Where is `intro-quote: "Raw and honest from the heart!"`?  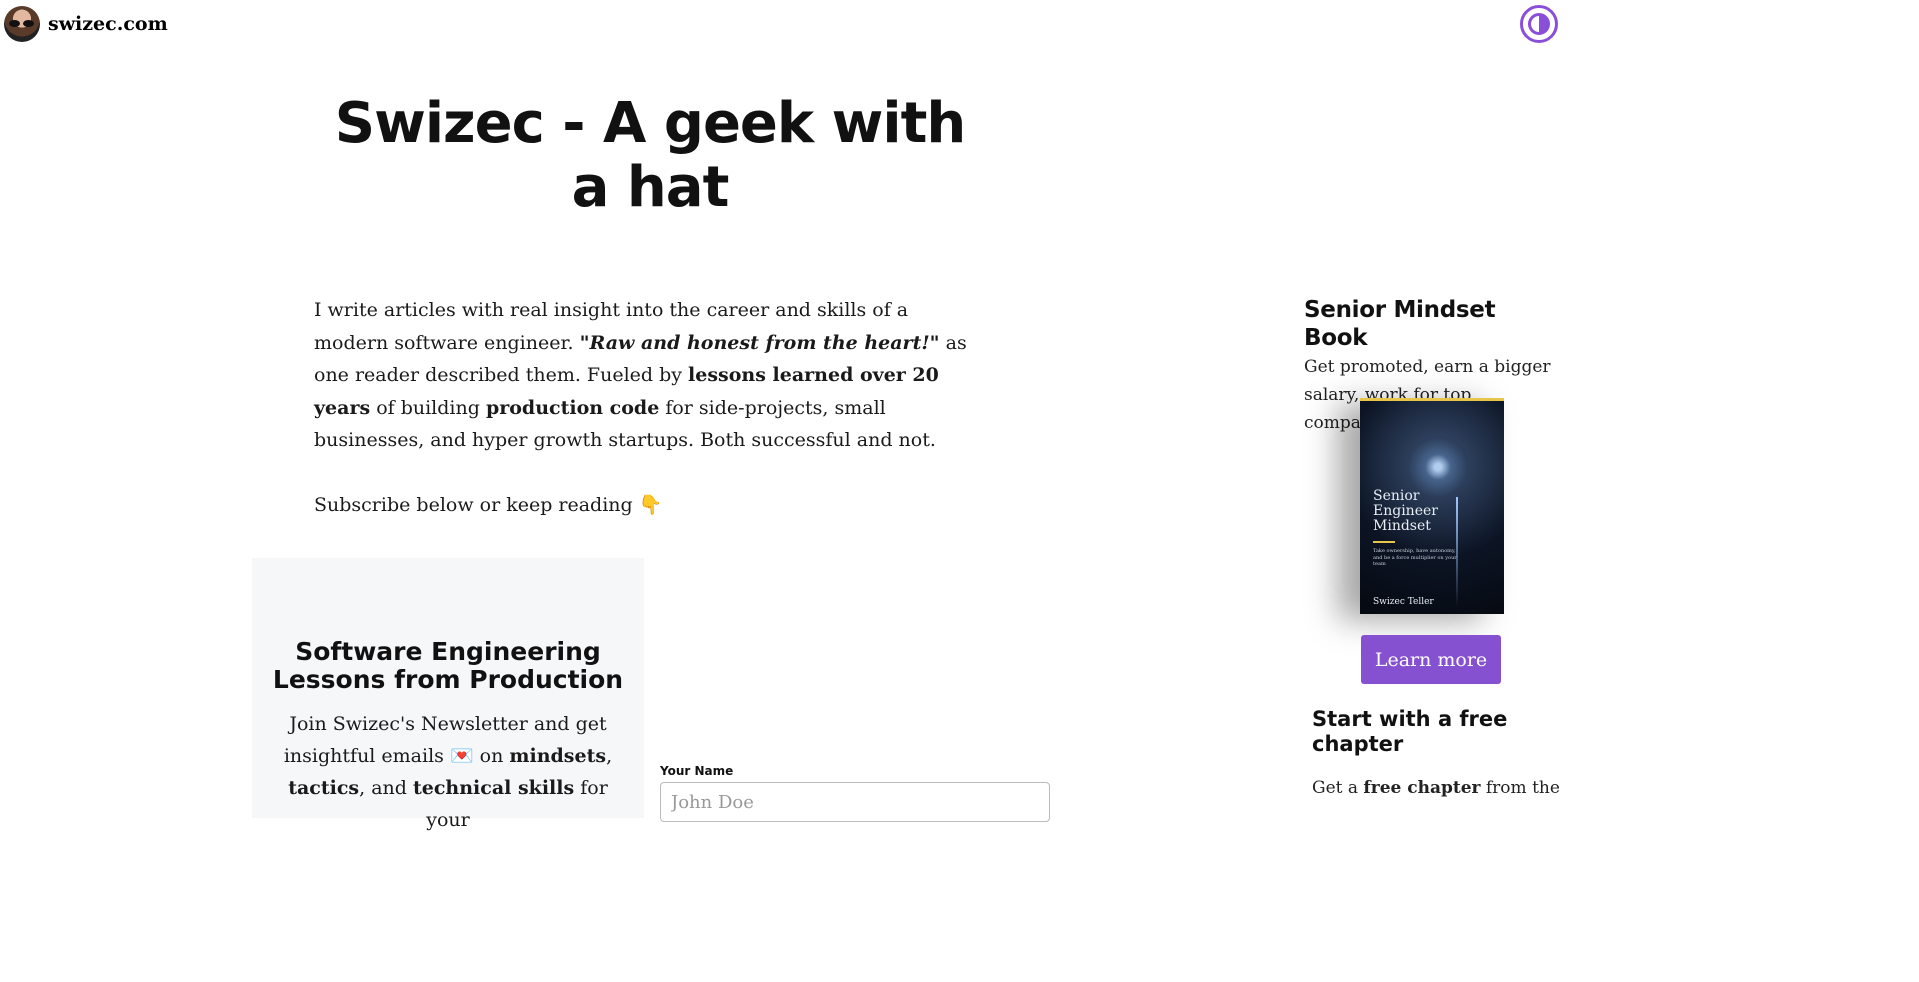 intro-quote: "Raw and honest from the heart!" is located at coordinates (759, 342).